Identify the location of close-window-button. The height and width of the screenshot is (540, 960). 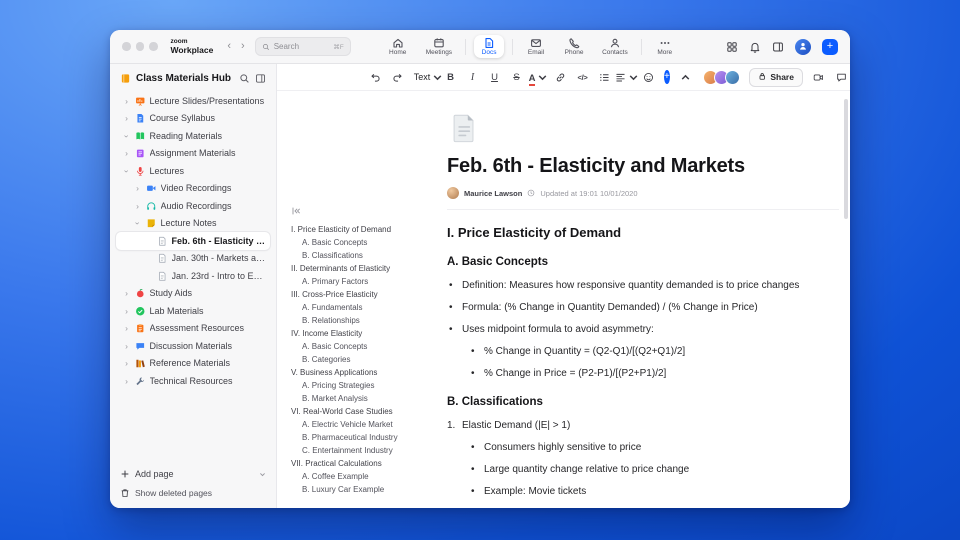
(126, 46).